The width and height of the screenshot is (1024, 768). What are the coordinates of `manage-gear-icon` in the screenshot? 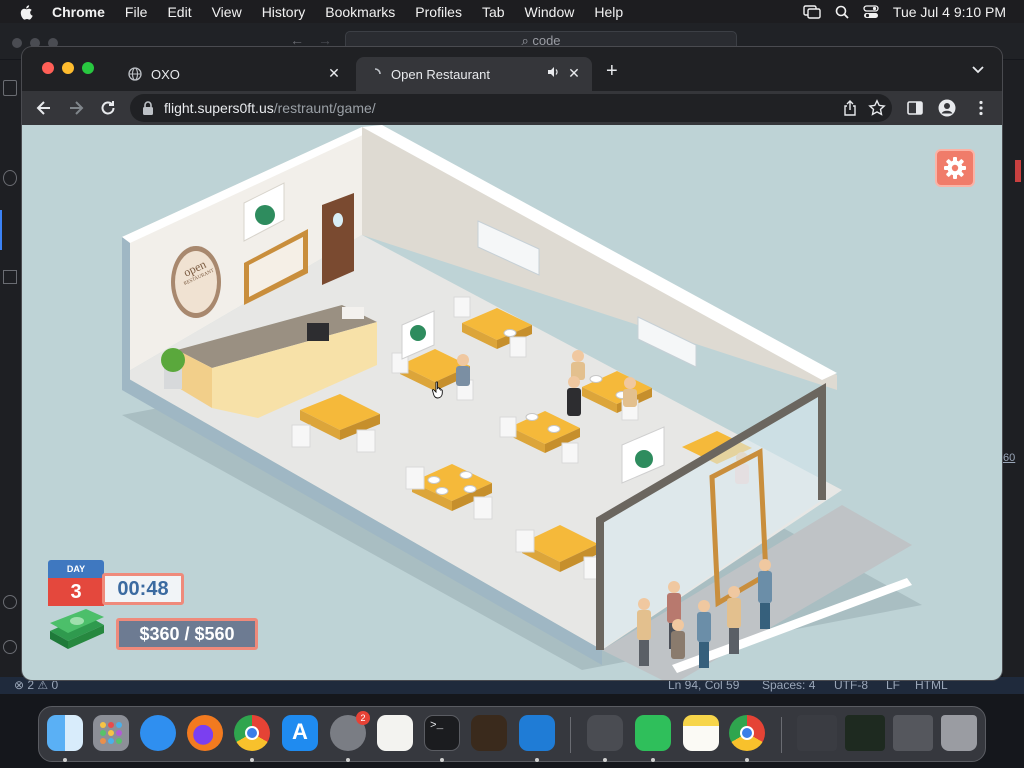 It's located at (10, 647).